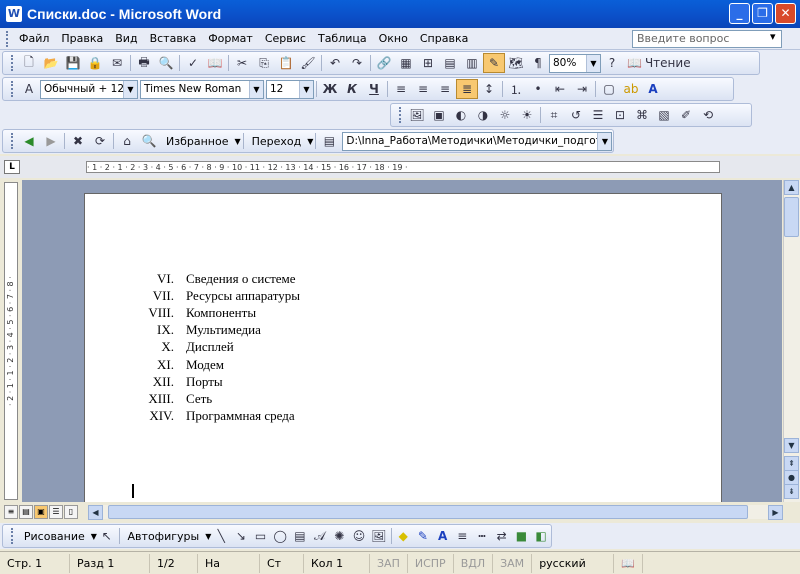 The height and width of the screenshot is (574, 800). I want to click on undo-icon: ↶, so click(335, 63).